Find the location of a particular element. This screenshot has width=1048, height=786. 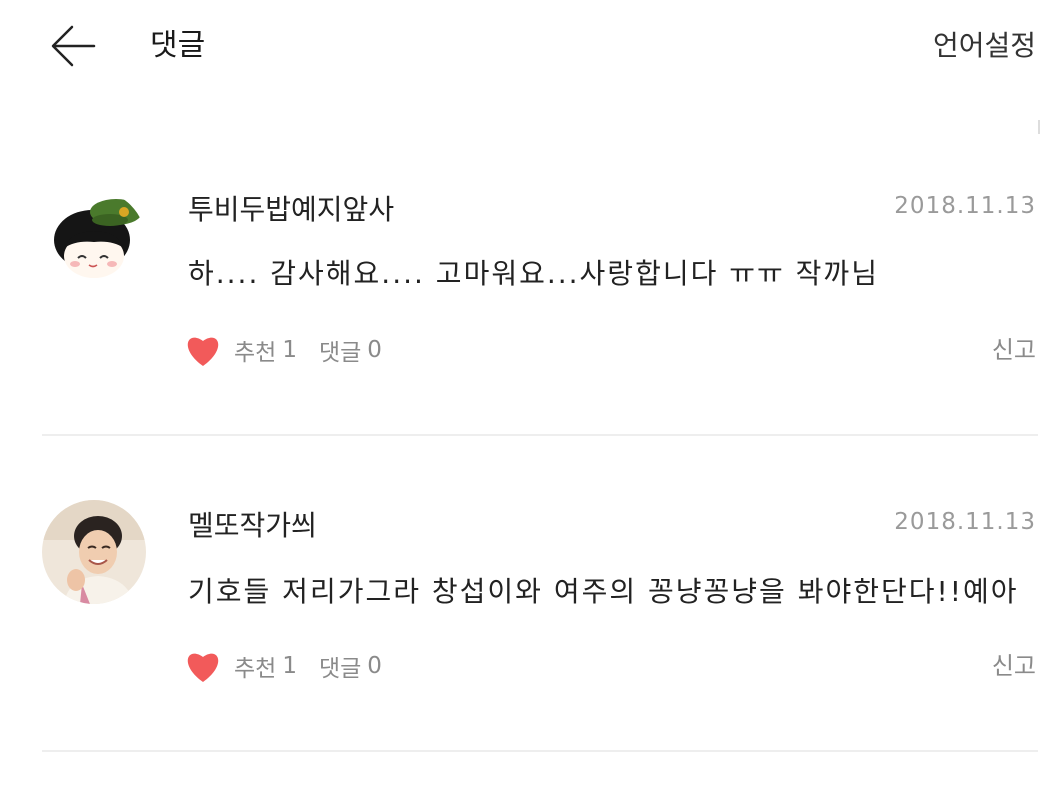

comment-text: 하.... 감사해요.... 고마워요...사랑합니다 ㅠㅠ 작까님 is located at coordinates (533, 273).